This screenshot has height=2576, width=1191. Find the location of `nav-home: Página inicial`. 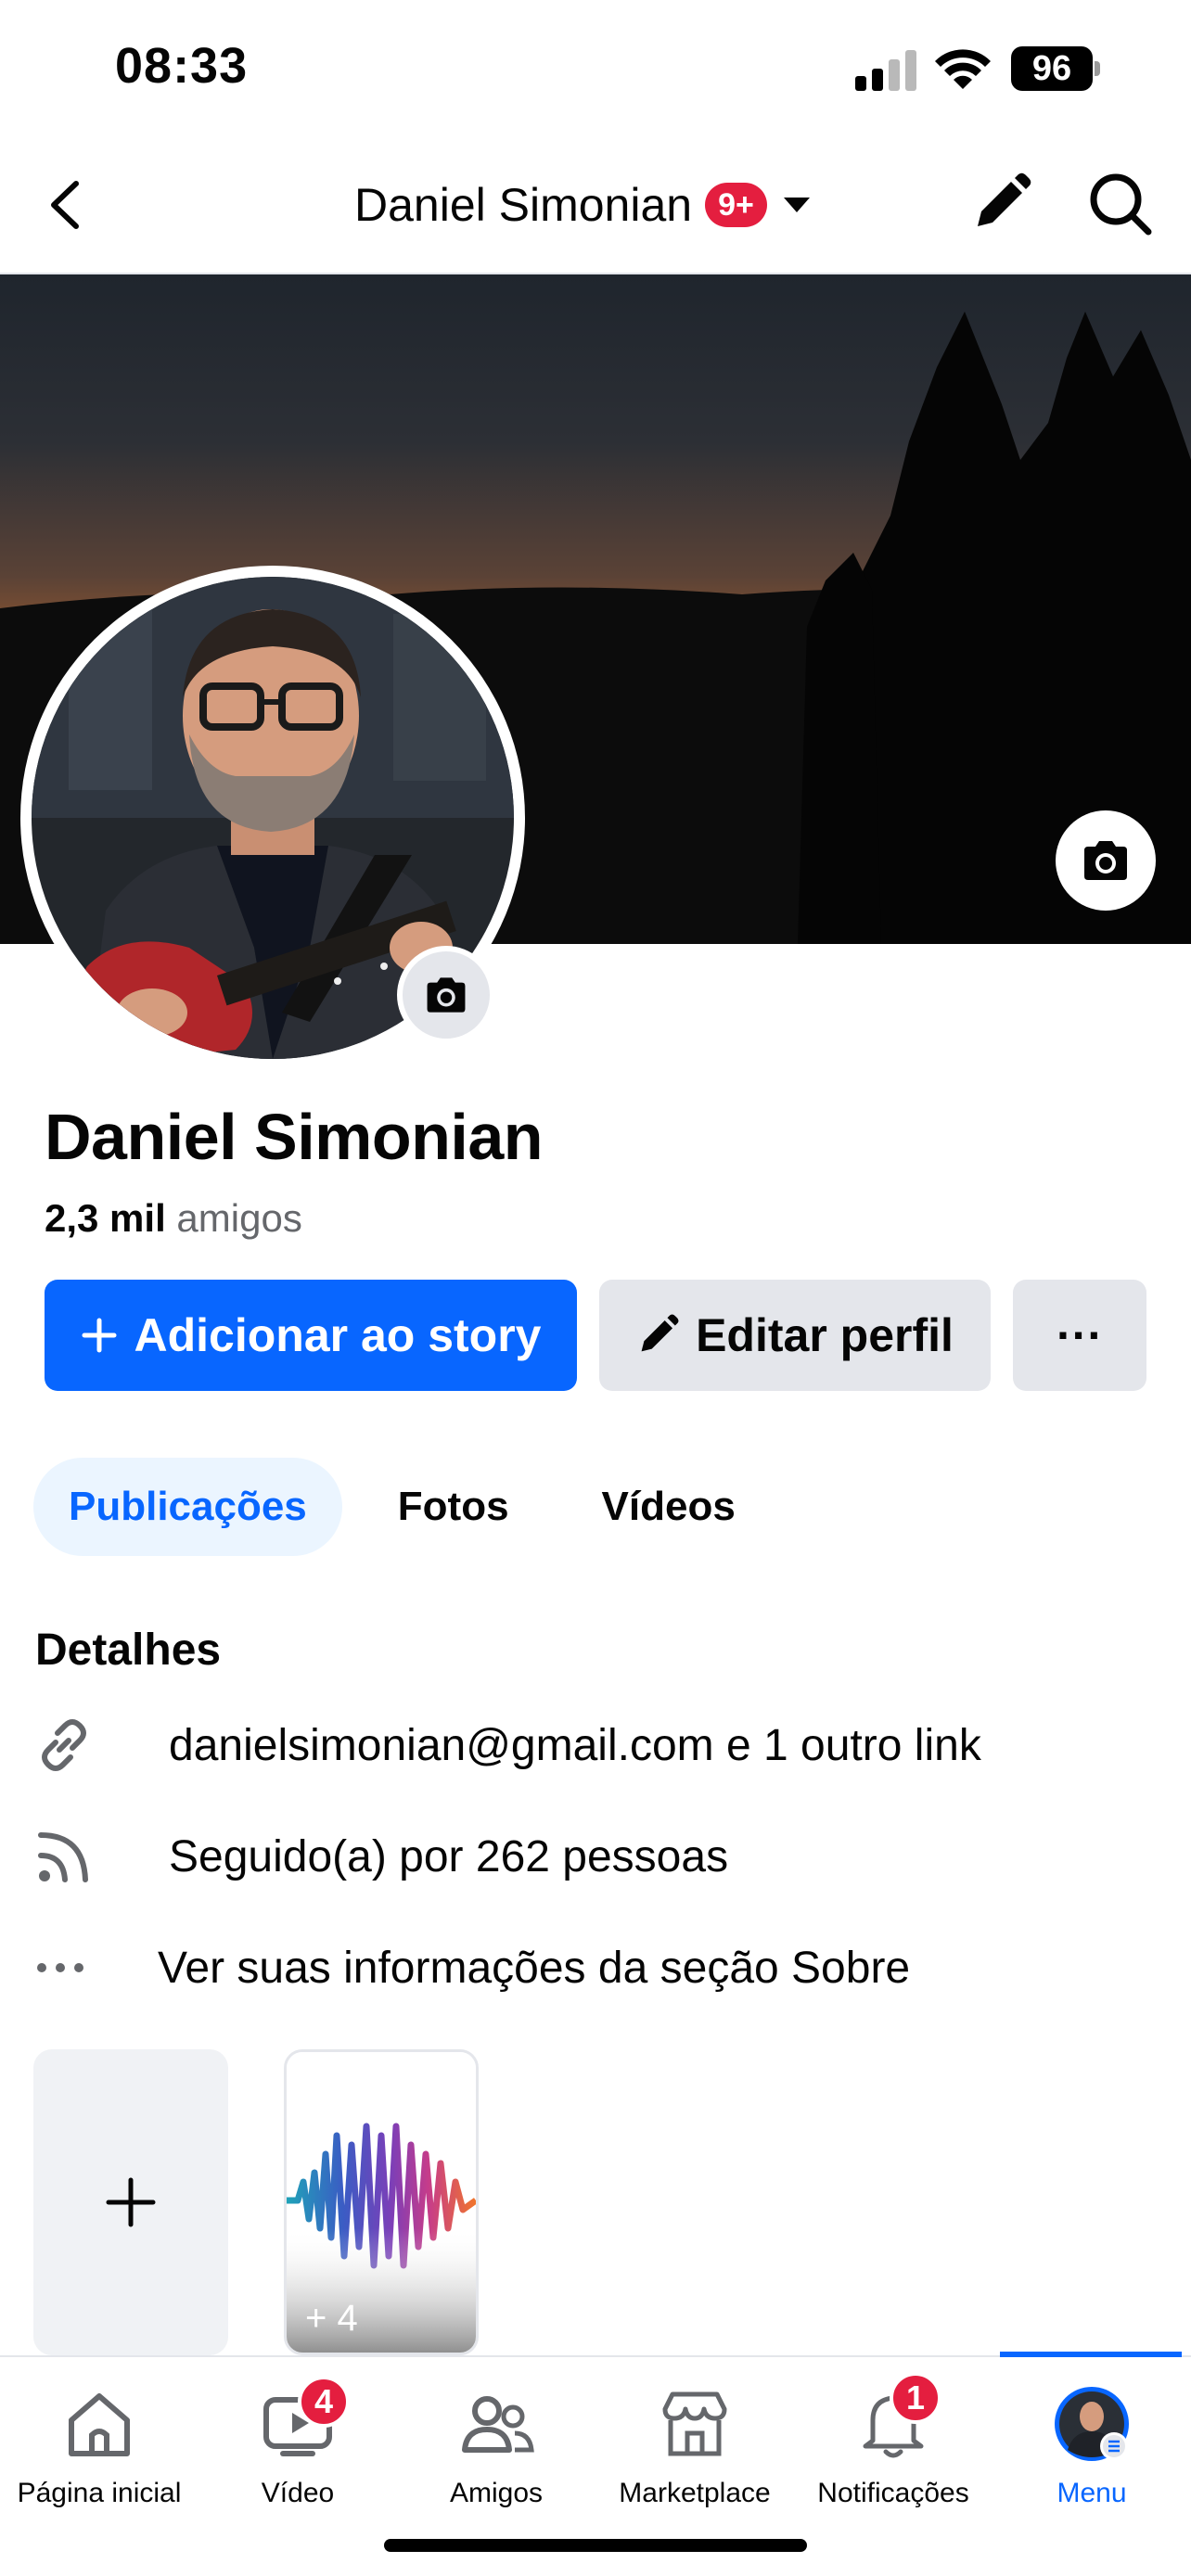

nav-home: Página inicial is located at coordinates (99, 2450).